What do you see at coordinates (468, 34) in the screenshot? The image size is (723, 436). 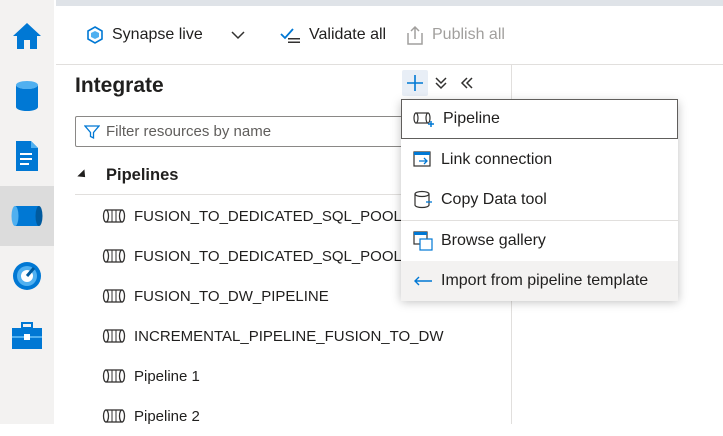 I see `publish-all-label: Publish all` at bounding box center [468, 34].